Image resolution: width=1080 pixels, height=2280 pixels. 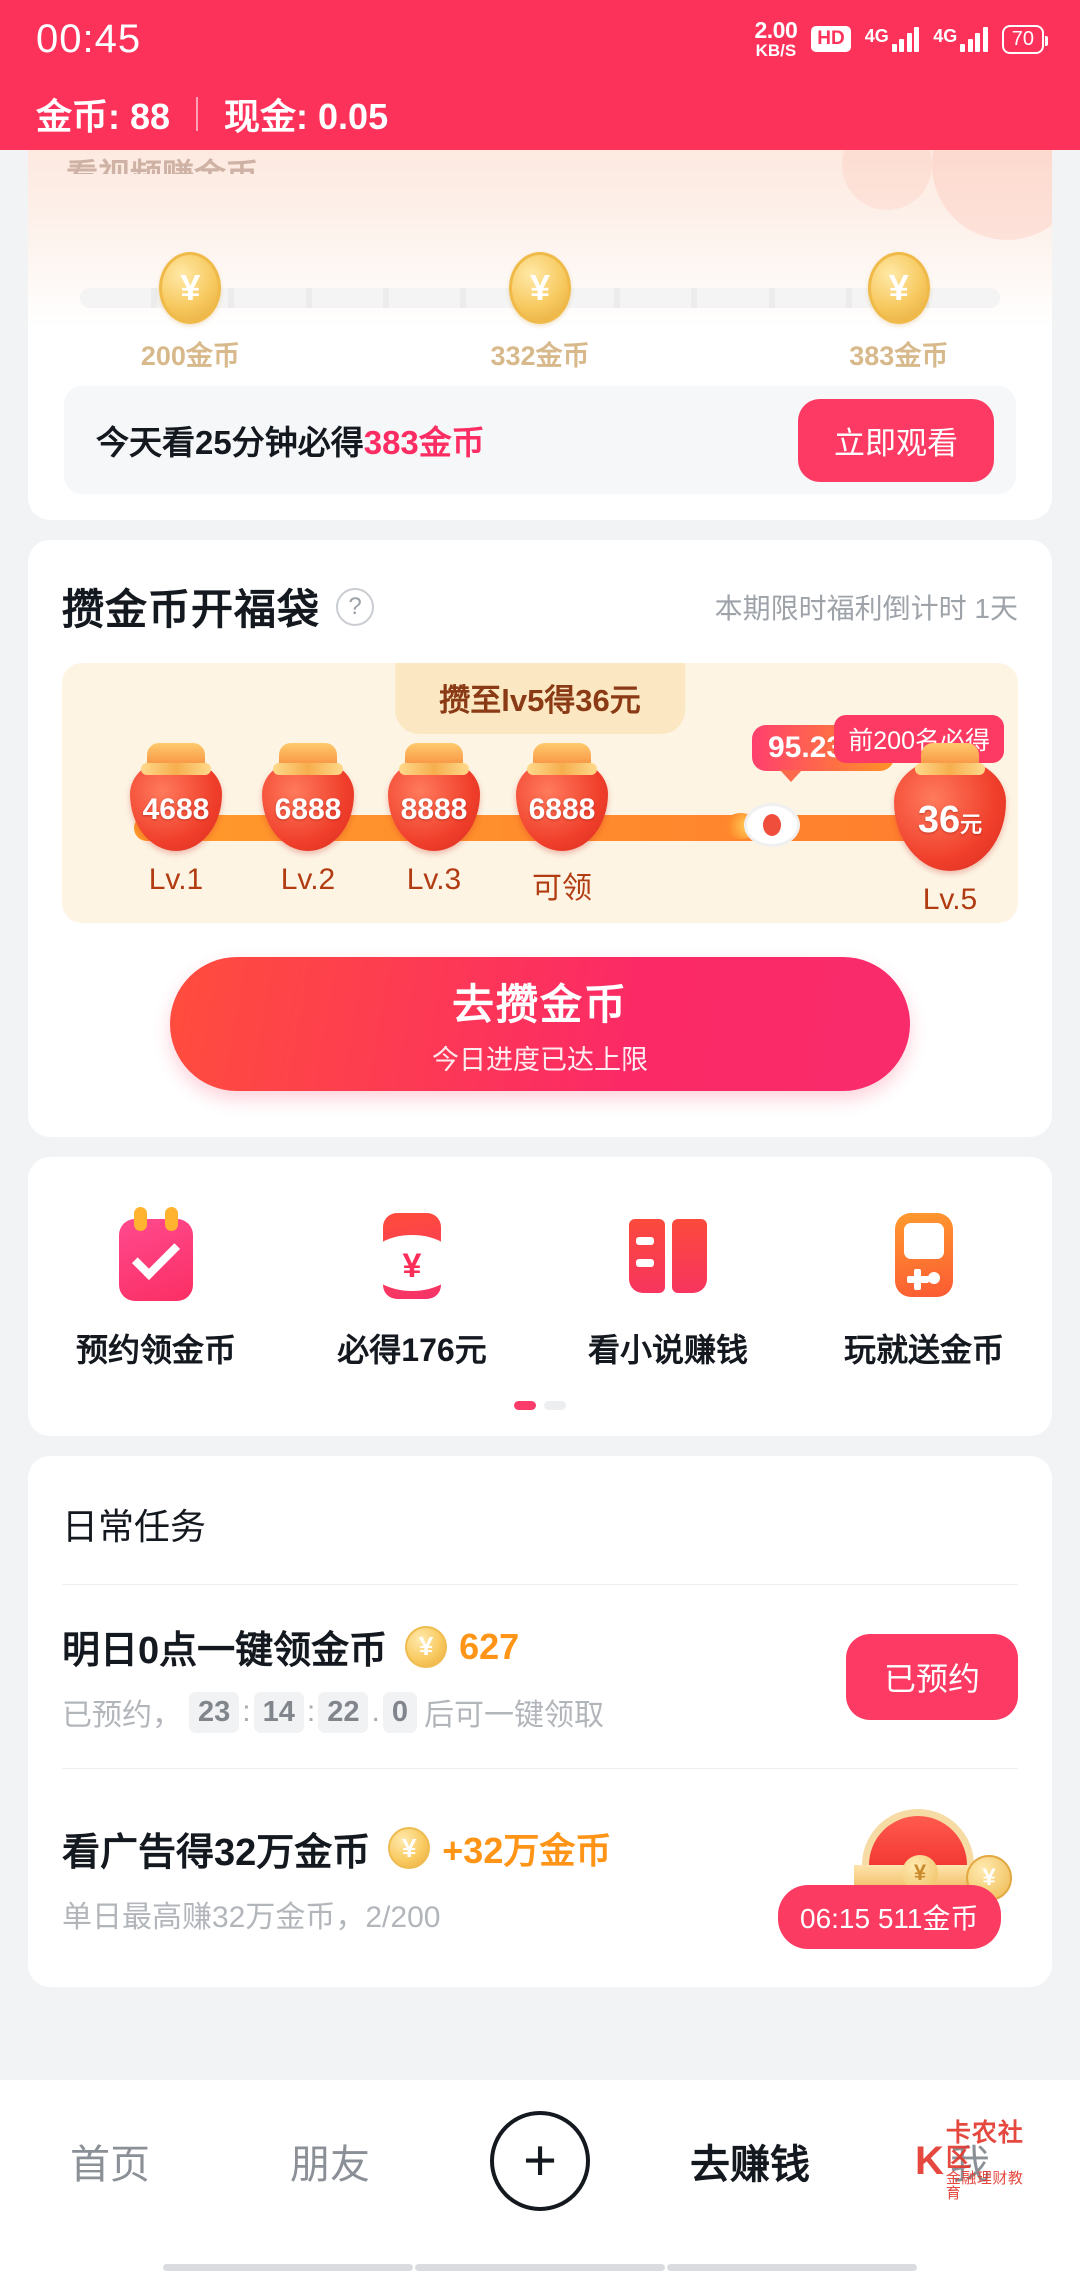 What do you see at coordinates (540, 1405) in the screenshot?
I see `carousel-pagination` at bounding box center [540, 1405].